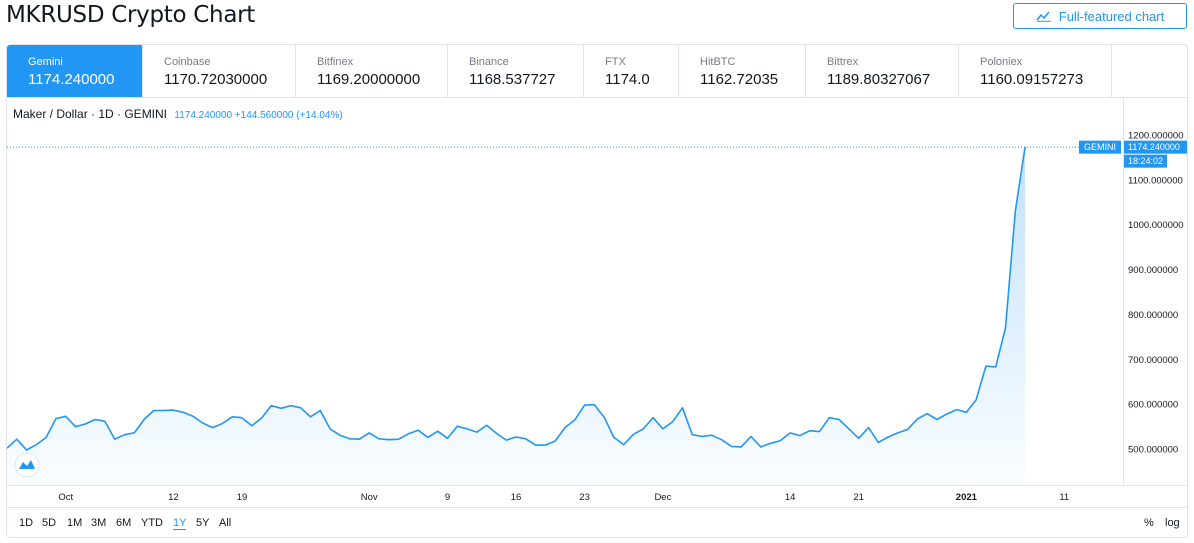  Describe the element at coordinates (447, 497) in the screenshot. I see `x-tick-label: 9` at that location.